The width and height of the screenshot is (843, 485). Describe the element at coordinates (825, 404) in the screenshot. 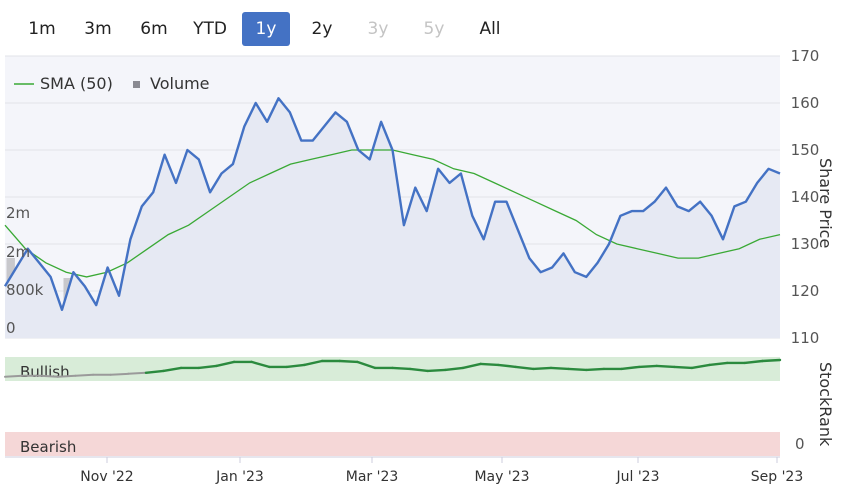

I see `stockrank-axis-title: StockRank` at that location.